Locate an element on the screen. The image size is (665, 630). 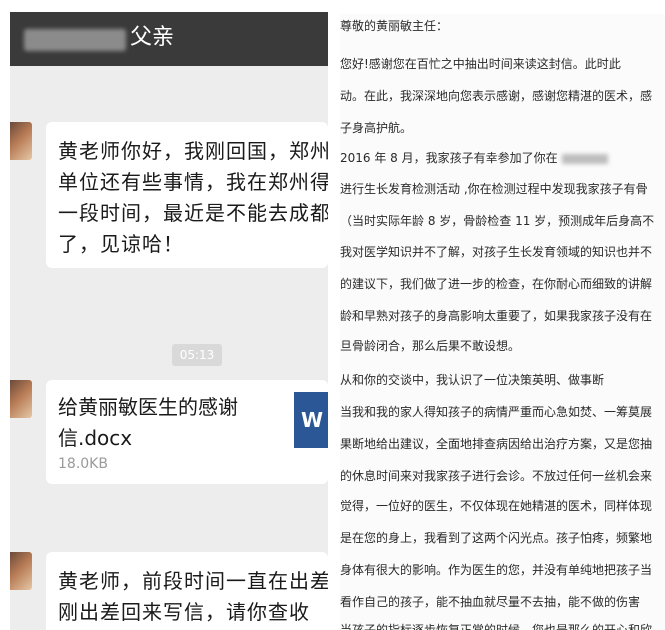
chat-title: 父亲 is located at coordinates (152, 37).